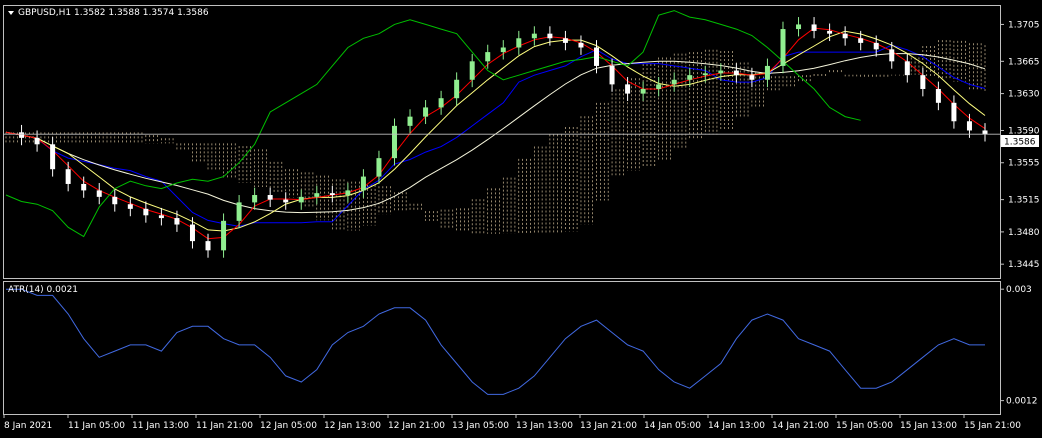  What do you see at coordinates (1024, 265) in the screenshot?
I see `price-axis-label: 1.3445` at bounding box center [1024, 265].